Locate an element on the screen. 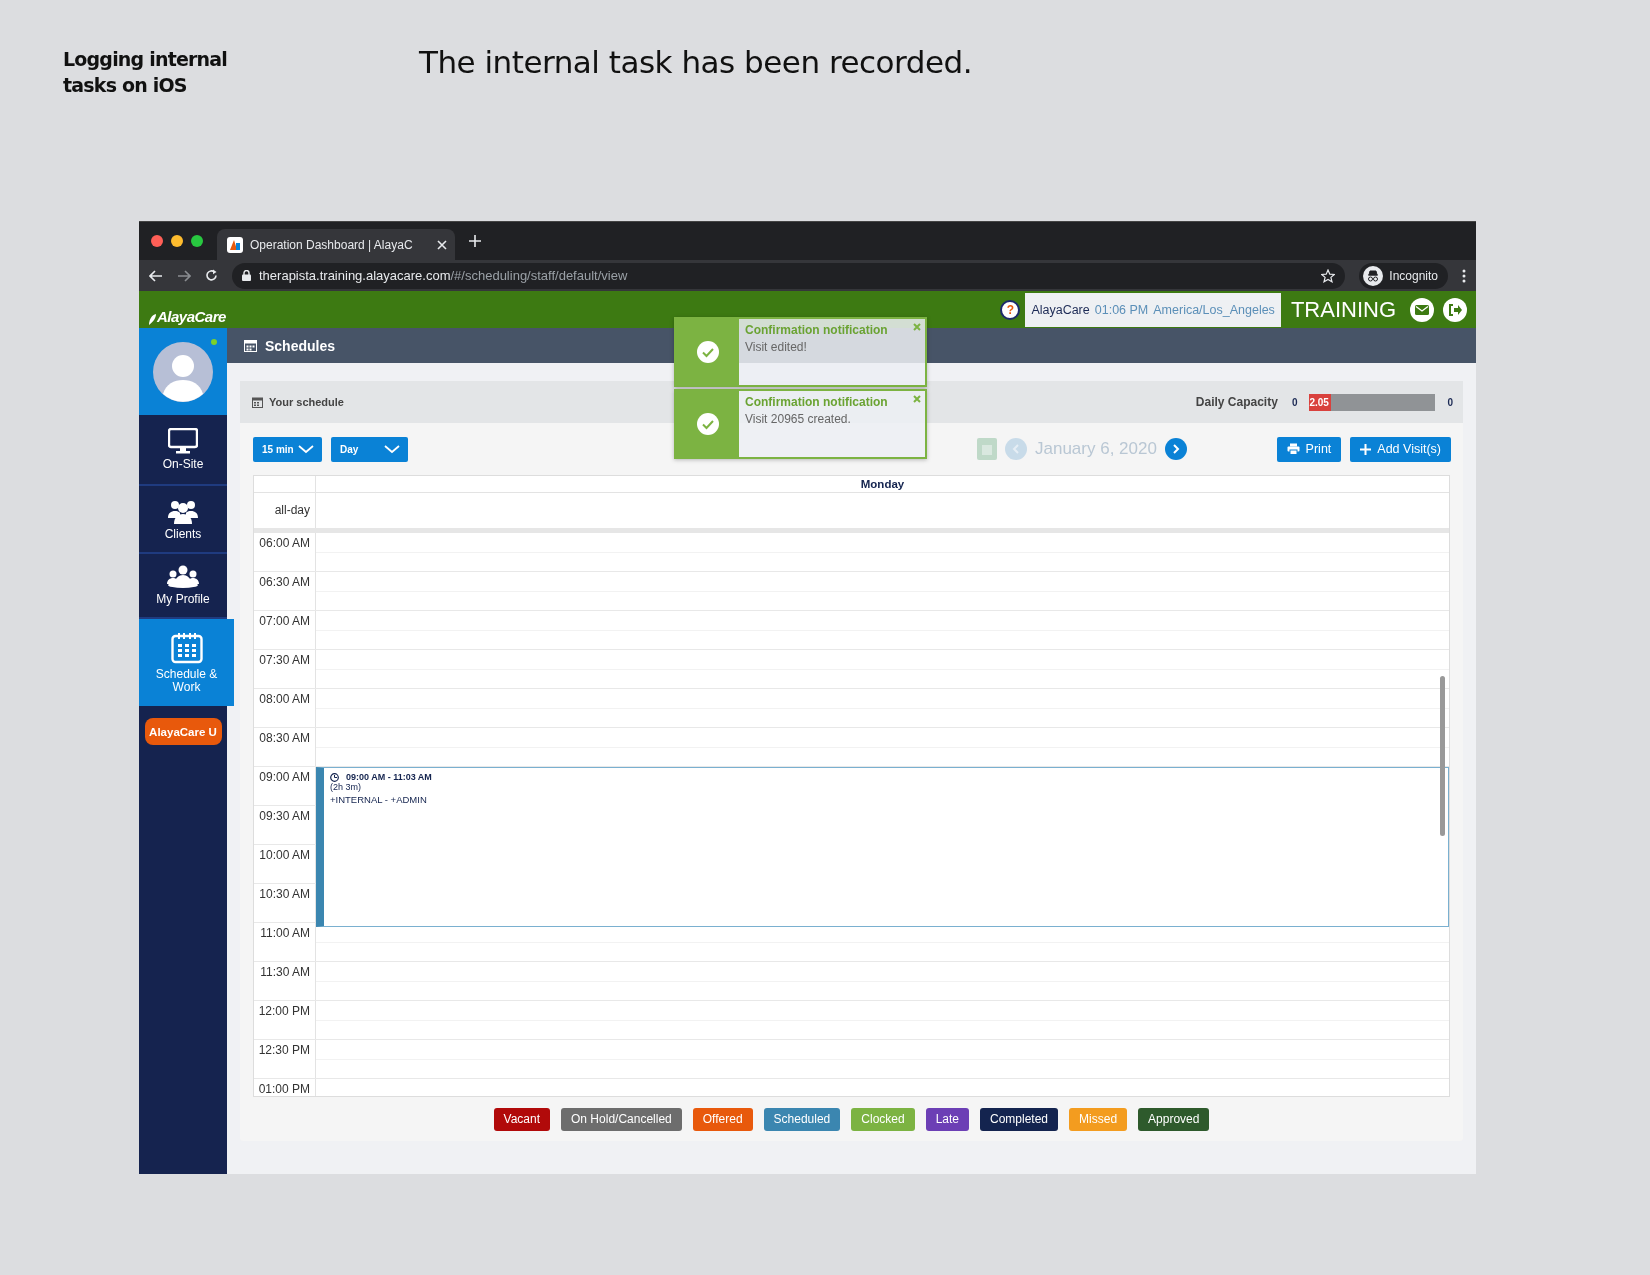 The height and width of the screenshot is (1275, 1650). legend-chip: Offered is located at coordinates (722, 1119).